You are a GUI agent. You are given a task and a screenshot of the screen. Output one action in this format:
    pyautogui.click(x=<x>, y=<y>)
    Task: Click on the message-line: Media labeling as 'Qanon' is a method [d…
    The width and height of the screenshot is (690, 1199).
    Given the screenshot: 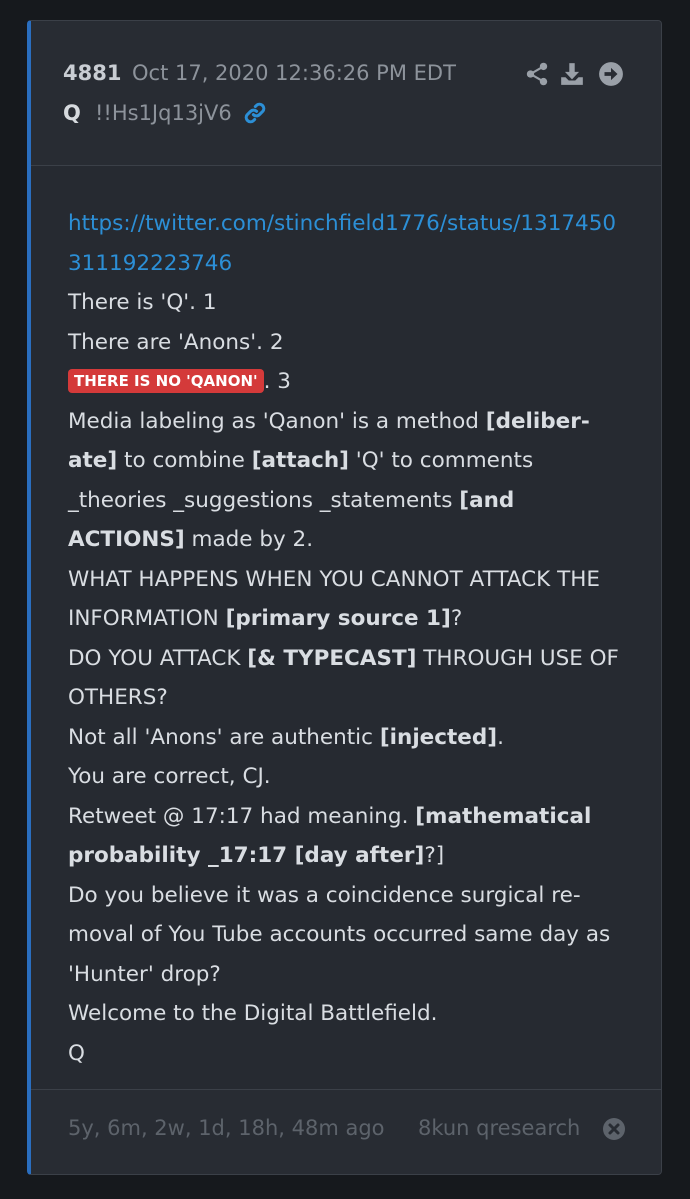 What is the action you would take?
    pyautogui.click(x=329, y=421)
    